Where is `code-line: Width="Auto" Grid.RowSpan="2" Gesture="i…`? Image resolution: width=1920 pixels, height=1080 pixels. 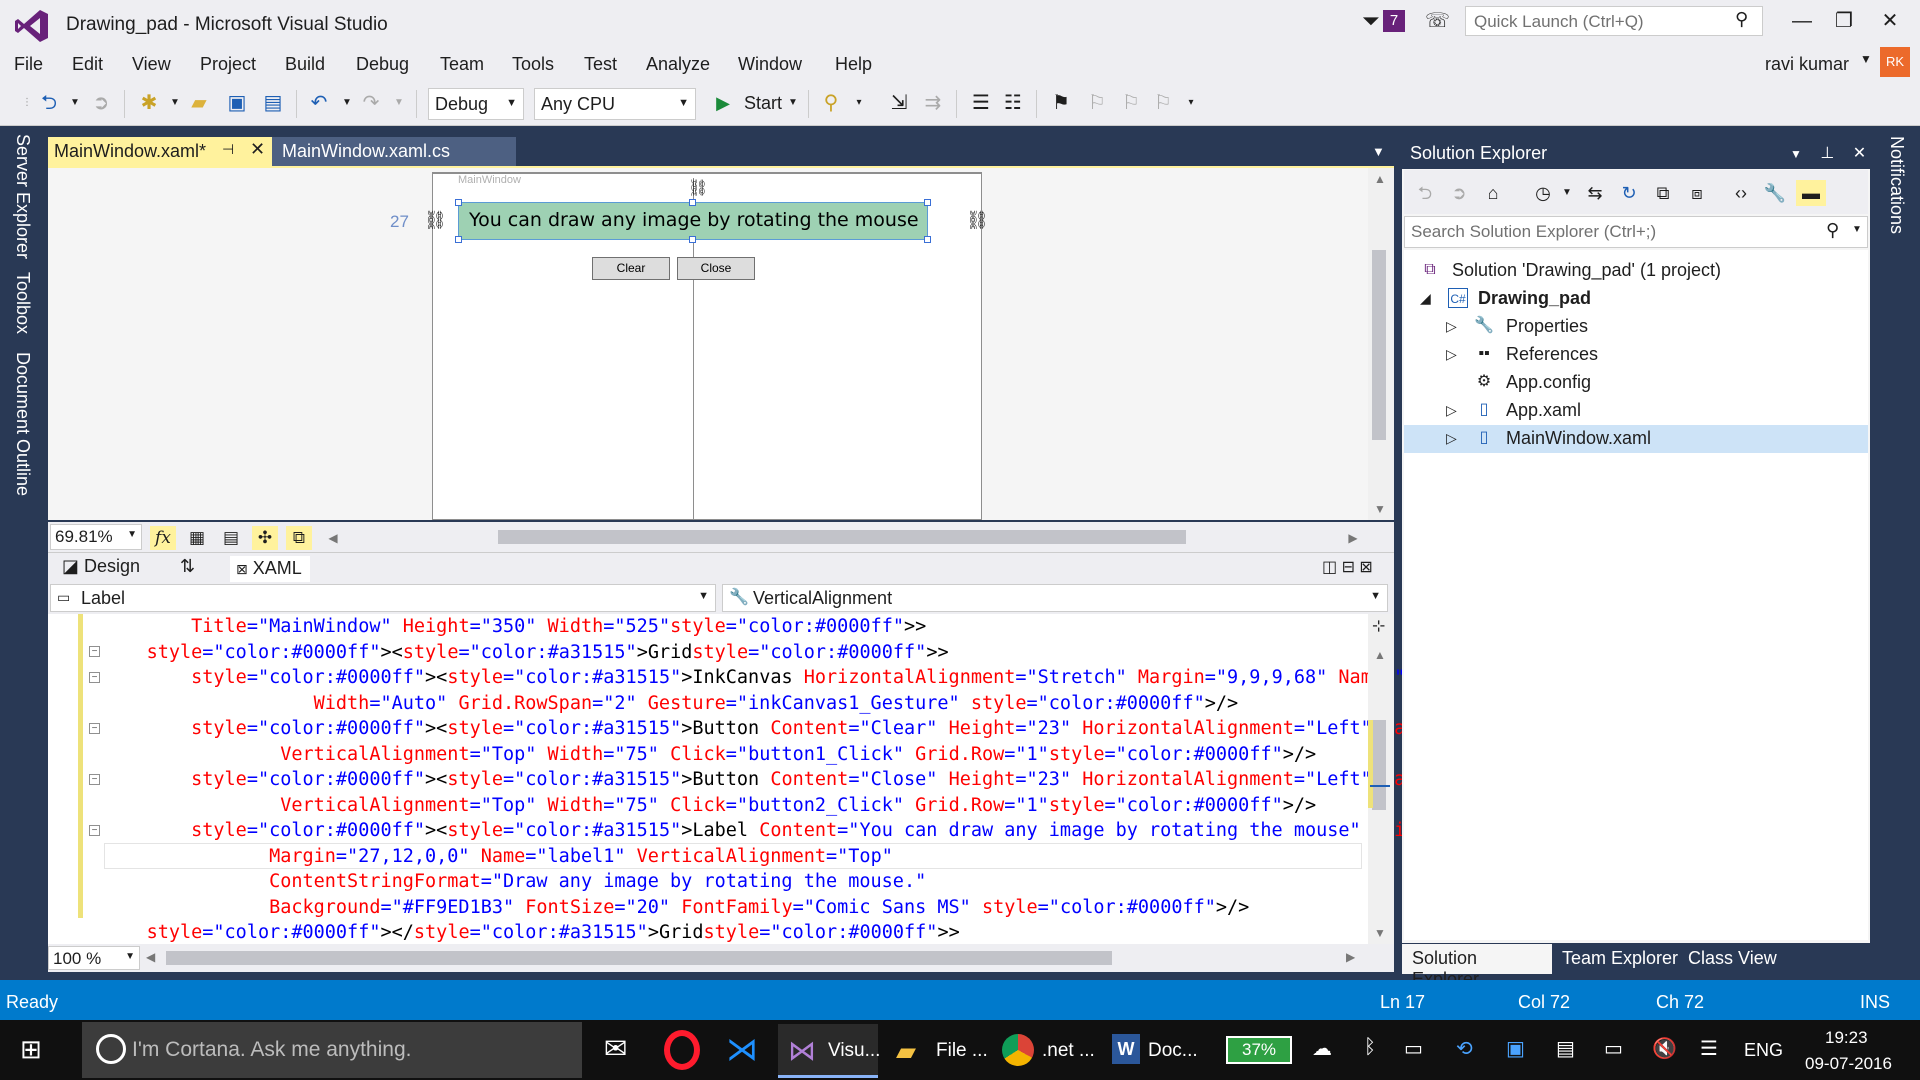
code-line: Width="Auto" Grid.RowSpan="2" Gesture="i… is located at coordinates (670, 703).